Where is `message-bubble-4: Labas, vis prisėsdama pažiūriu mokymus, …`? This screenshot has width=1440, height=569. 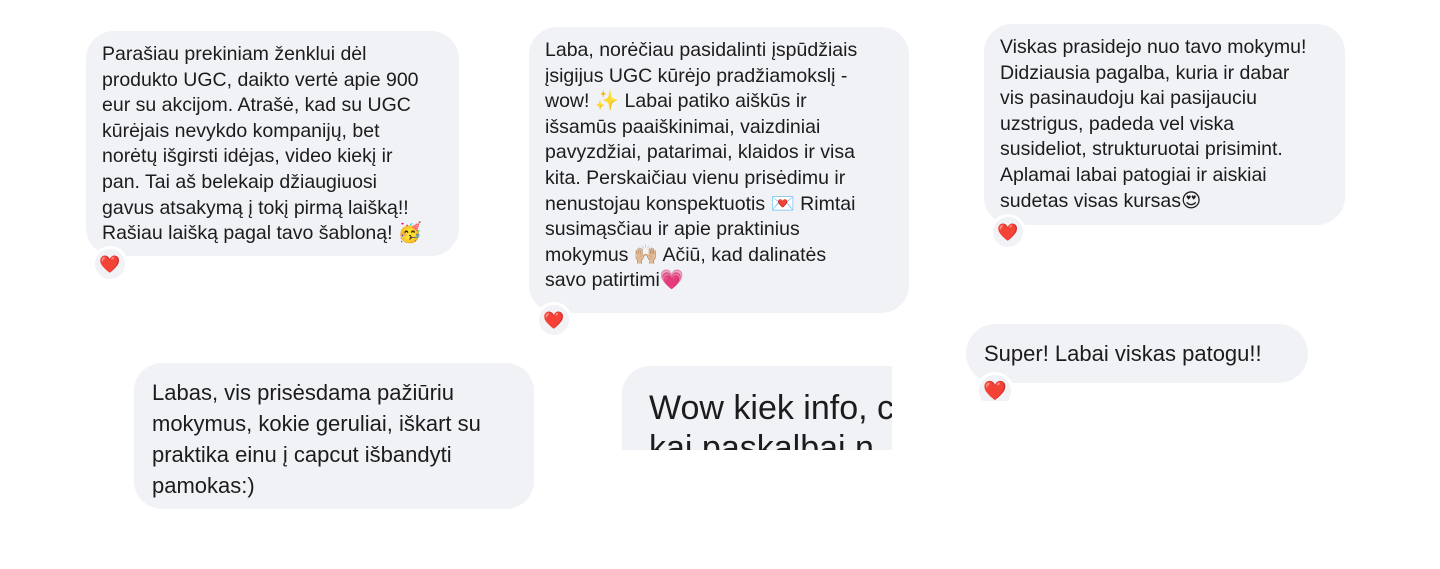 message-bubble-4: Labas, vis prisėsdama pažiūriu mokymus, … is located at coordinates (334, 436).